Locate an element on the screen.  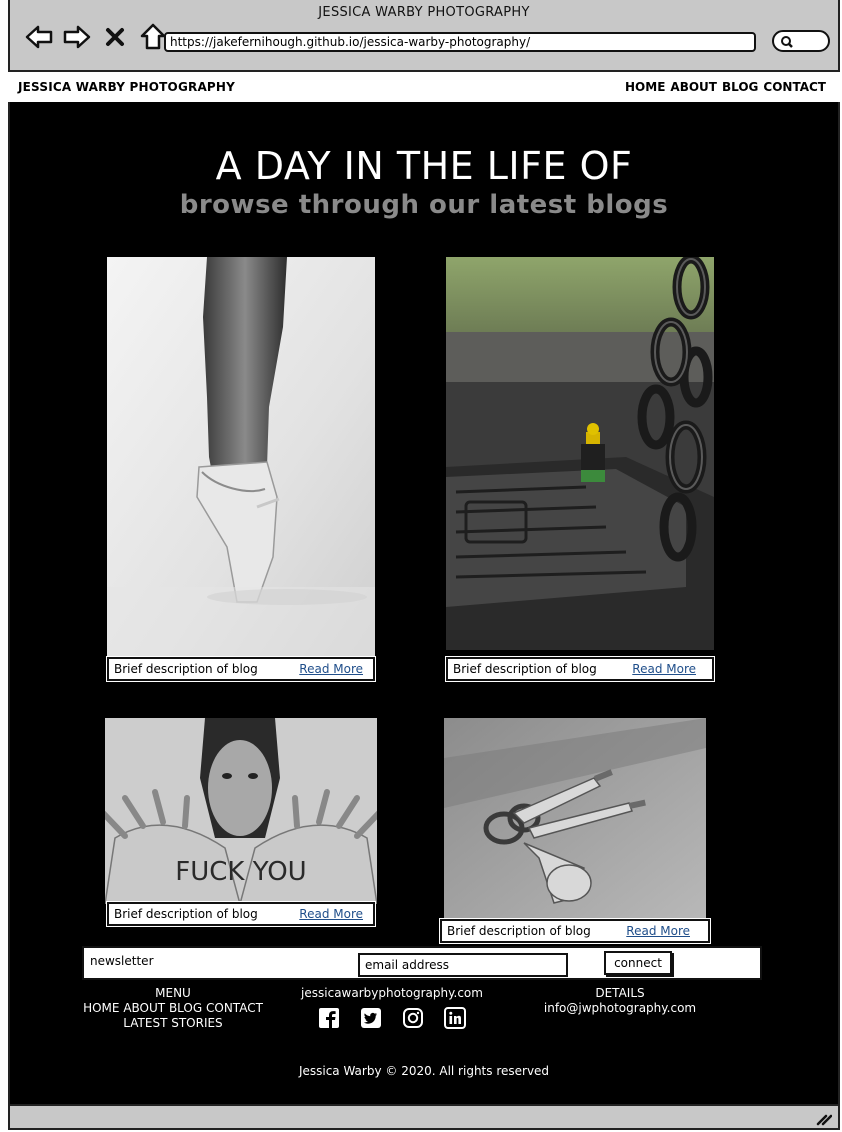
newsletter-bar: newsletter email address connect is located at coordinates (422, 963).